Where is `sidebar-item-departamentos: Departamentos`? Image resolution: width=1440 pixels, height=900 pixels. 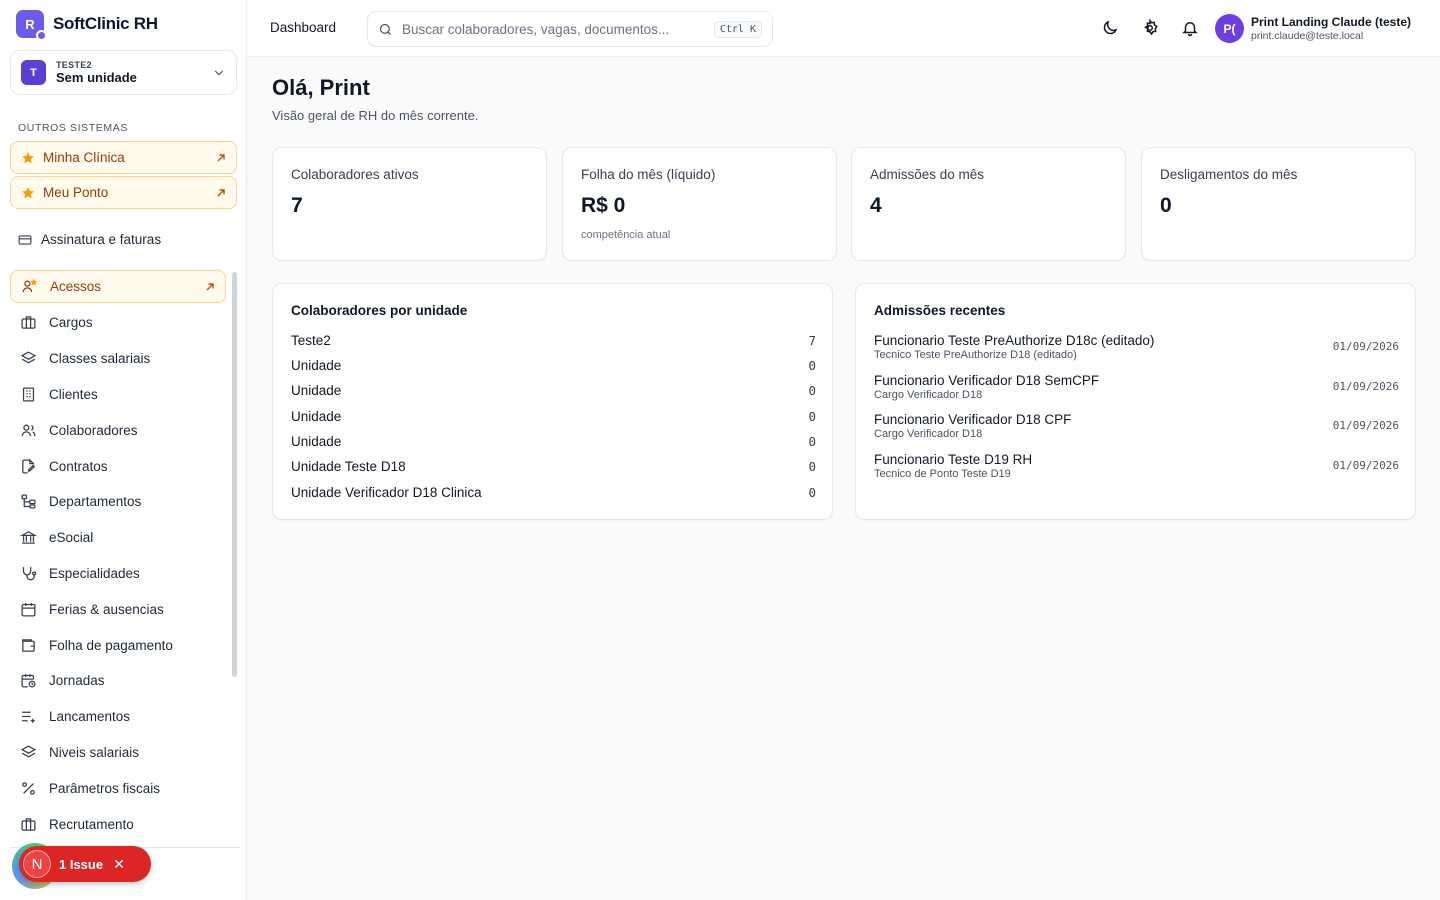 sidebar-item-departamentos: Departamentos is located at coordinates (118, 502).